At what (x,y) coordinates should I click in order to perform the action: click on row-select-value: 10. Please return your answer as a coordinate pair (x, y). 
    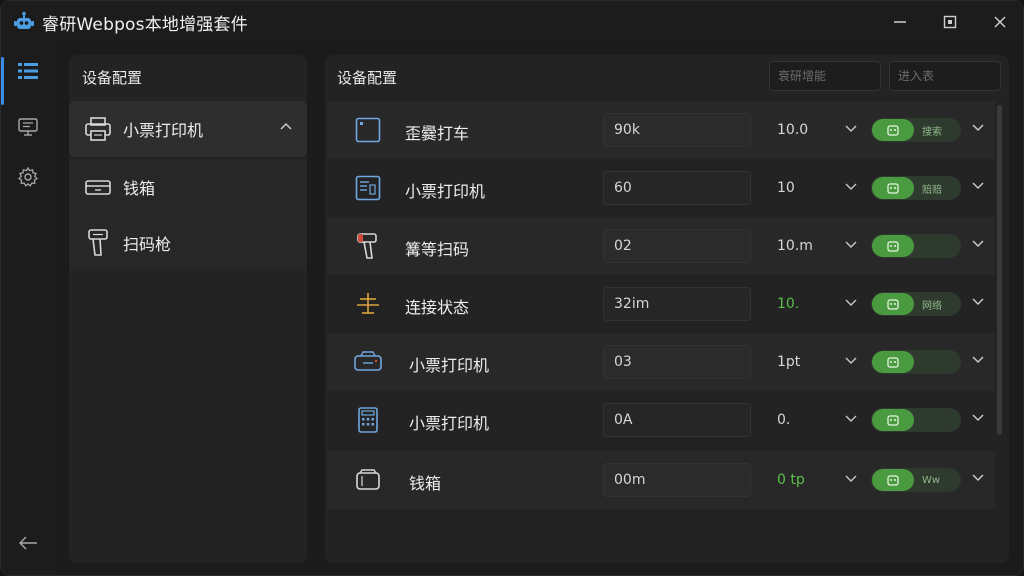
    Looking at the image, I should click on (786, 188).